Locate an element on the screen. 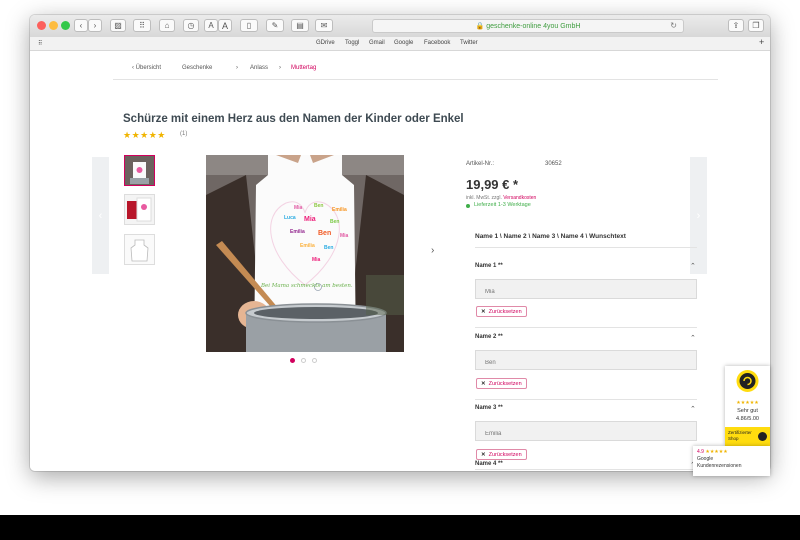  url-text: geschenke-online 4you GmbH is located at coordinates (533, 26).